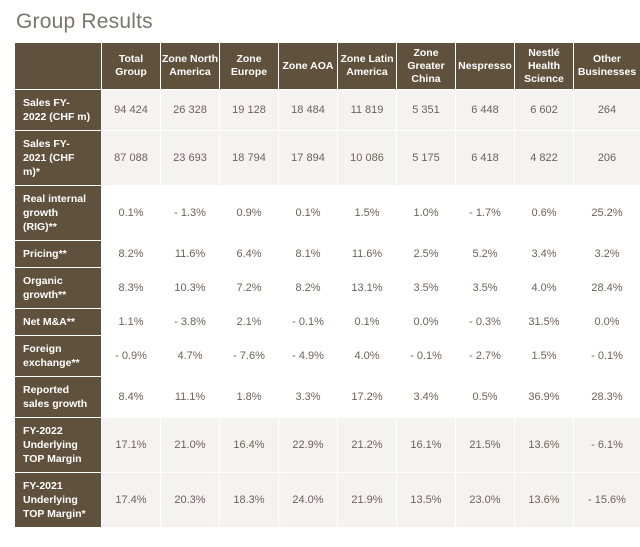 Image resolution: width=640 pixels, height=547 pixels. What do you see at coordinates (367, 500) in the screenshot?
I see `cell-r9-c4: 21.9%` at bounding box center [367, 500].